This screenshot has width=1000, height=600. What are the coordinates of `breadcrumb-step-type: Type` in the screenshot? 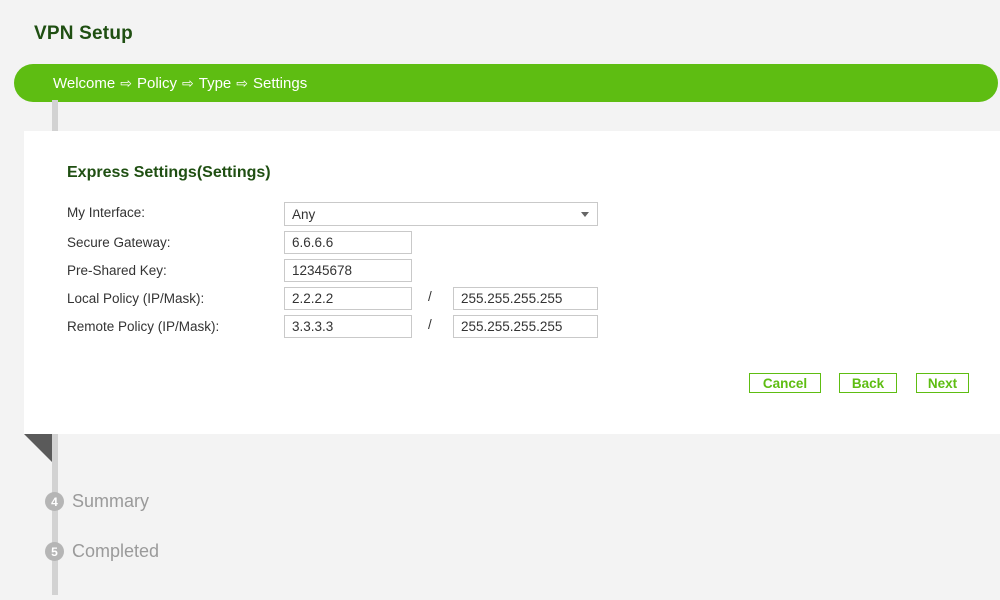 It's located at (215, 83).